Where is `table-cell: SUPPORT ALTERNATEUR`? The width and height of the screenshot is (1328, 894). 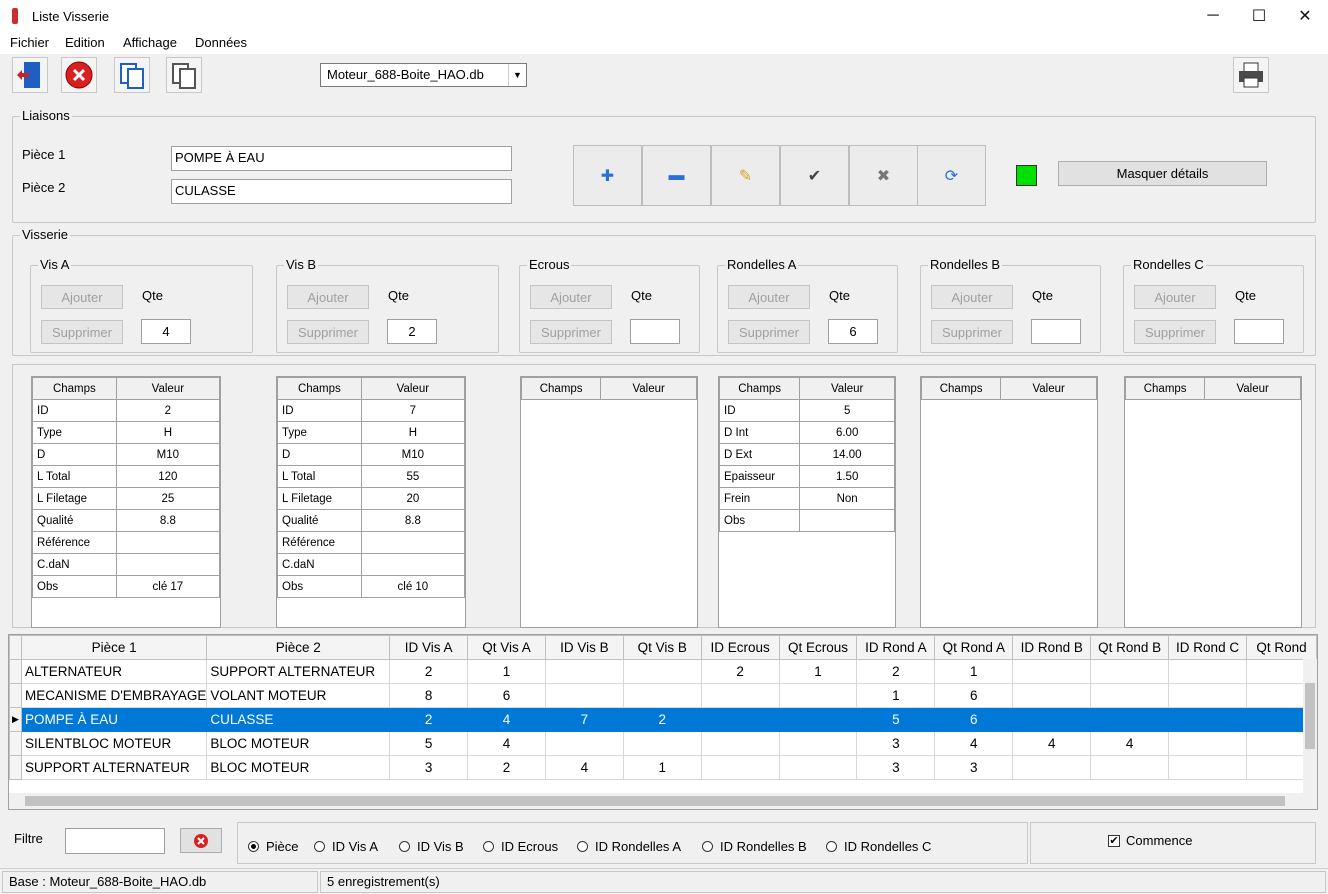 table-cell: SUPPORT ALTERNATEUR is located at coordinates (114, 767).